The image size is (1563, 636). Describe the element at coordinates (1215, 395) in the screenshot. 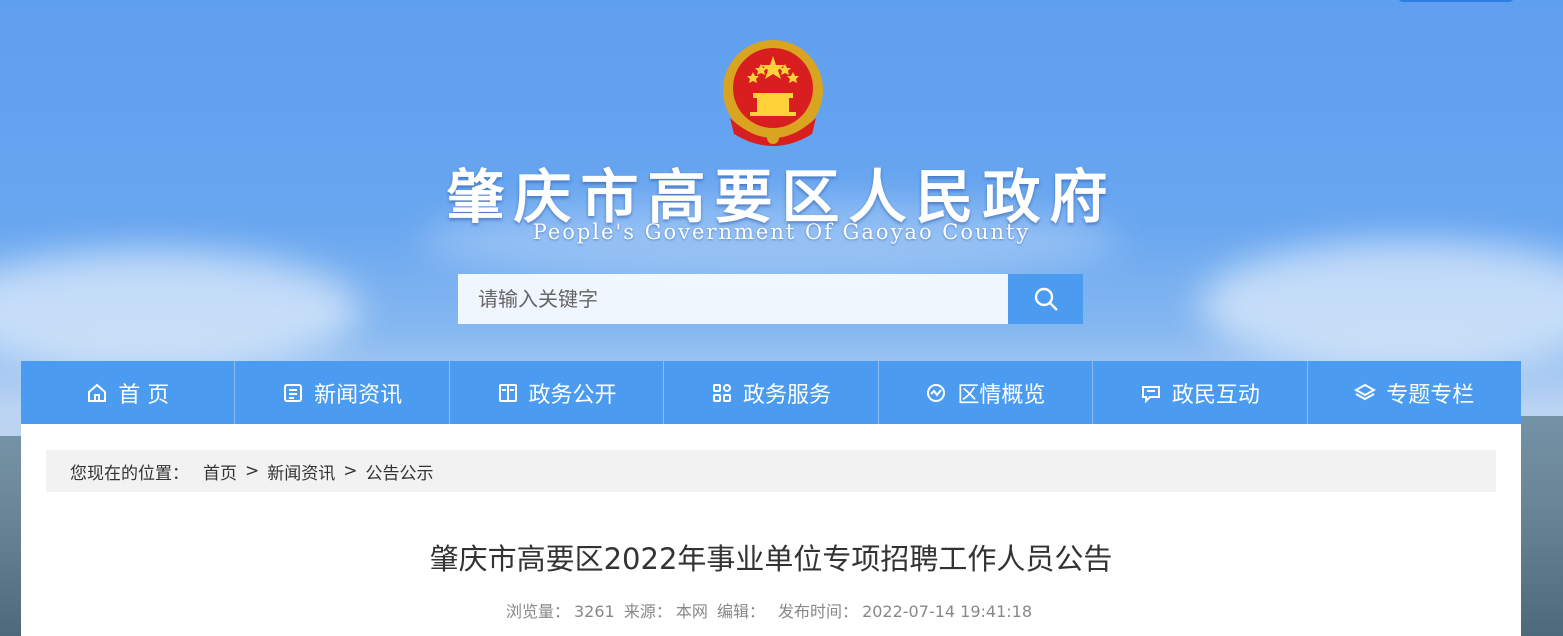

I see `nav-label: 政民互动` at that location.